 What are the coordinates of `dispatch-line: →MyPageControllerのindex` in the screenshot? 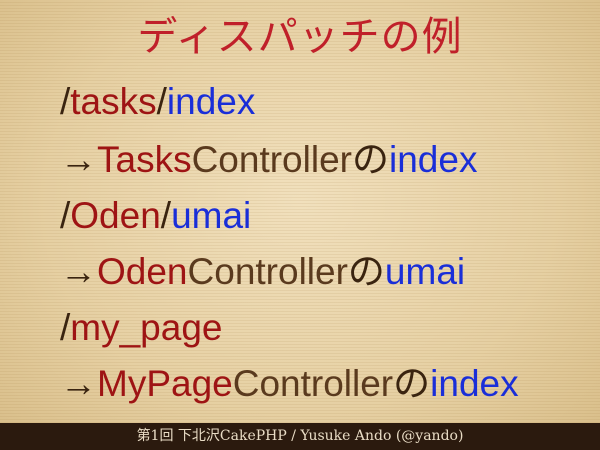 It's located at (289, 384).